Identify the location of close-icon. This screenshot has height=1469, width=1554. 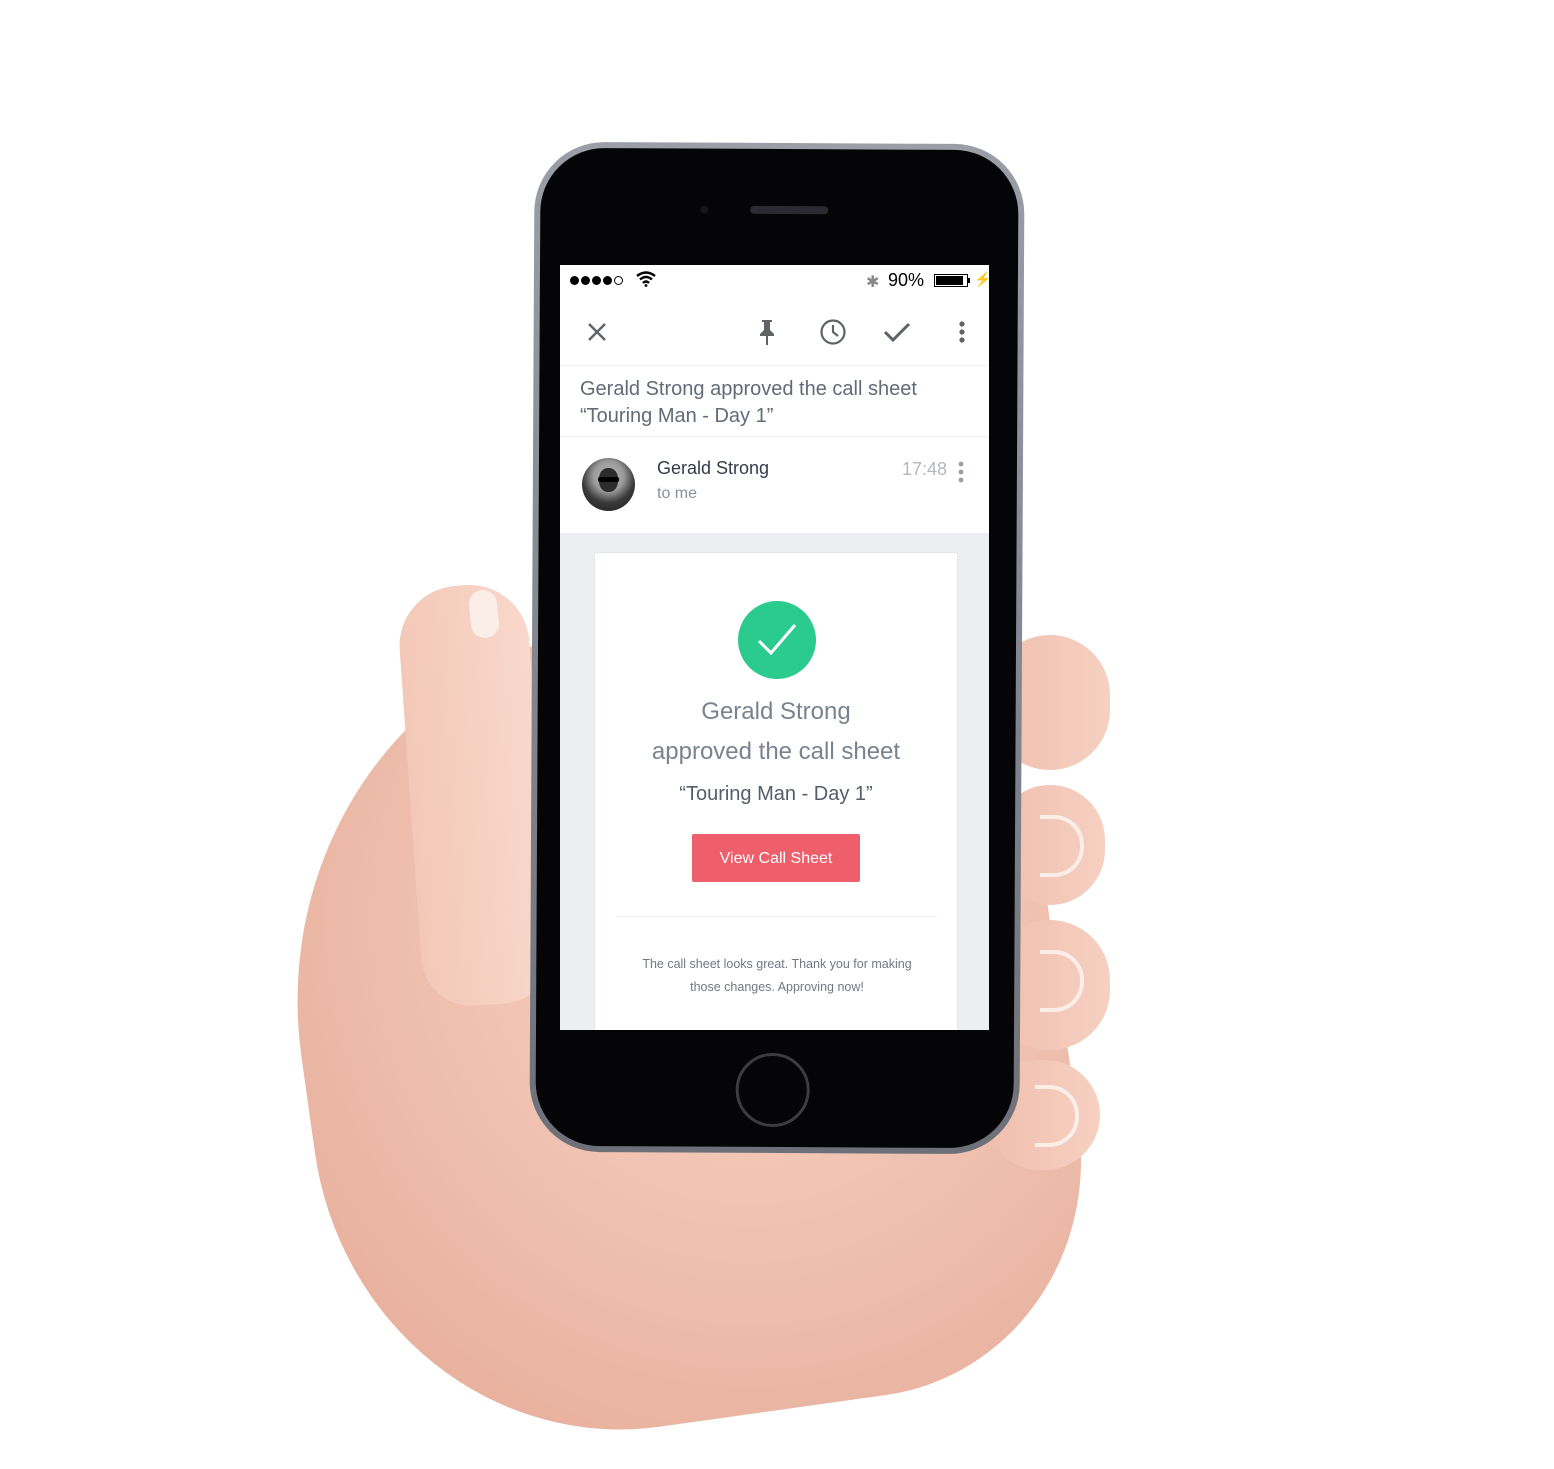
(597, 332).